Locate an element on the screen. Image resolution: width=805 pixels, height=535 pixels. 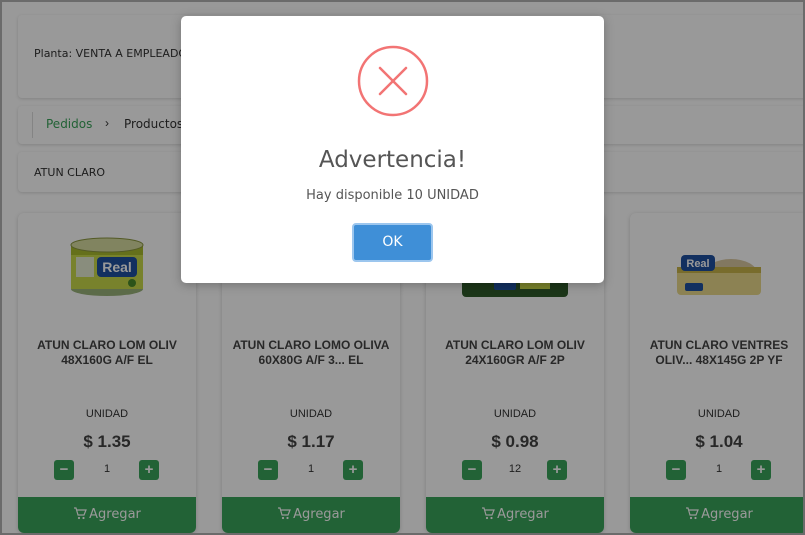
dialog-message: Hay disponible 10 UNIDAD is located at coordinates (392, 195).